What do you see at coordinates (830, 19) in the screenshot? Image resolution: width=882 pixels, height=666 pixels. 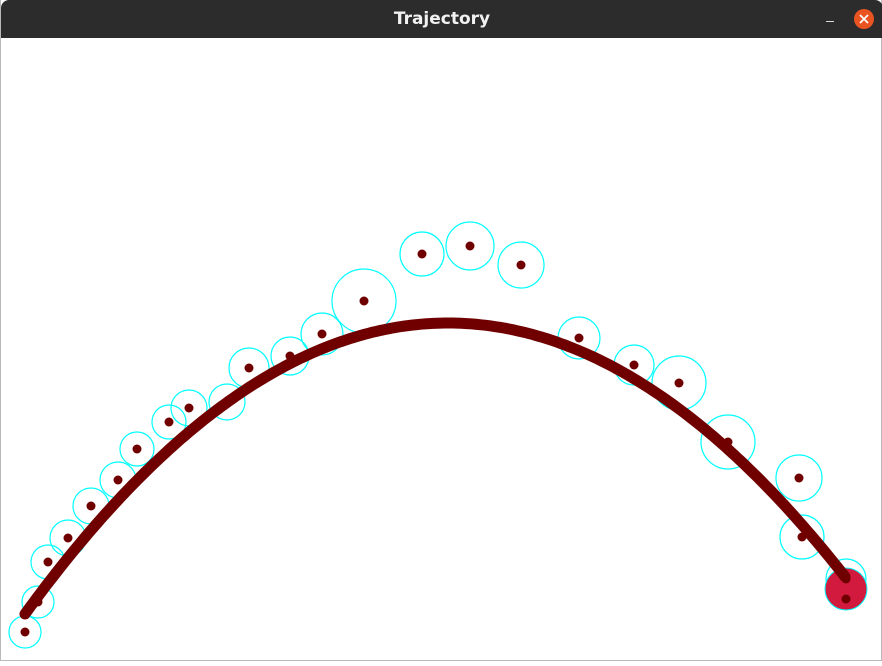 I see `minimize-button: –` at bounding box center [830, 19].